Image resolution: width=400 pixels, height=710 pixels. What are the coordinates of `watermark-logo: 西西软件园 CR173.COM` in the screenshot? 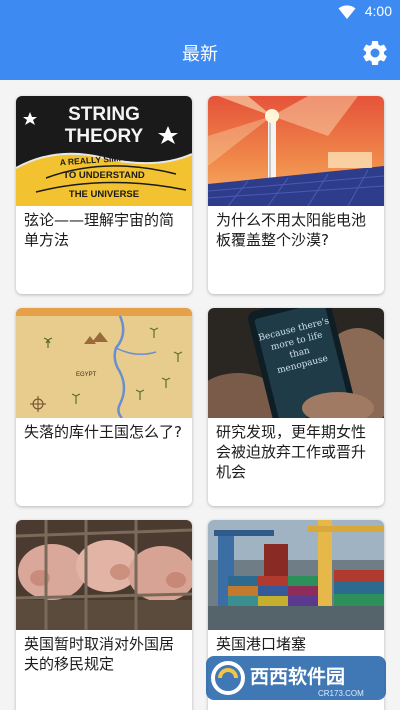 It's located at (296, 678).